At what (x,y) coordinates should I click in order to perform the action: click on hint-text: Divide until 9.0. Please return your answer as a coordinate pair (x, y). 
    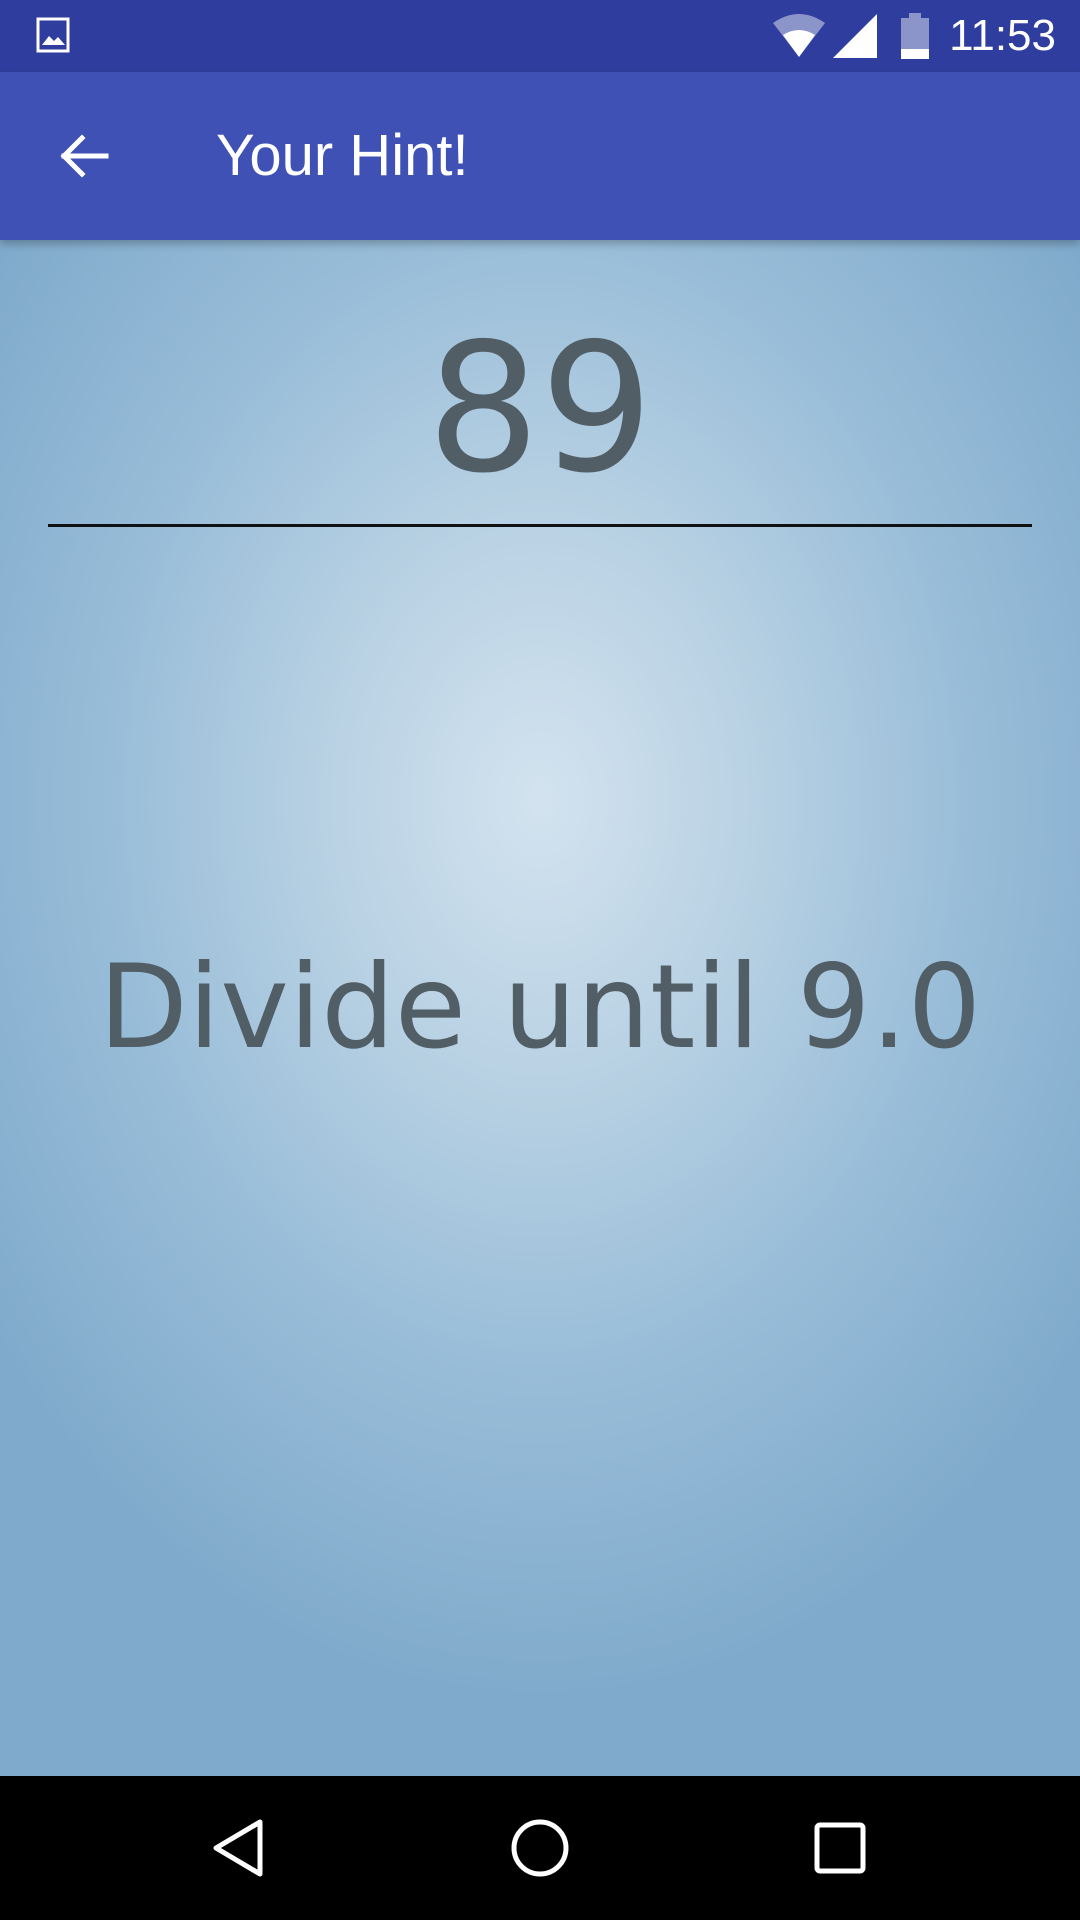
    Looking at the image, I should click on (540, 1007).